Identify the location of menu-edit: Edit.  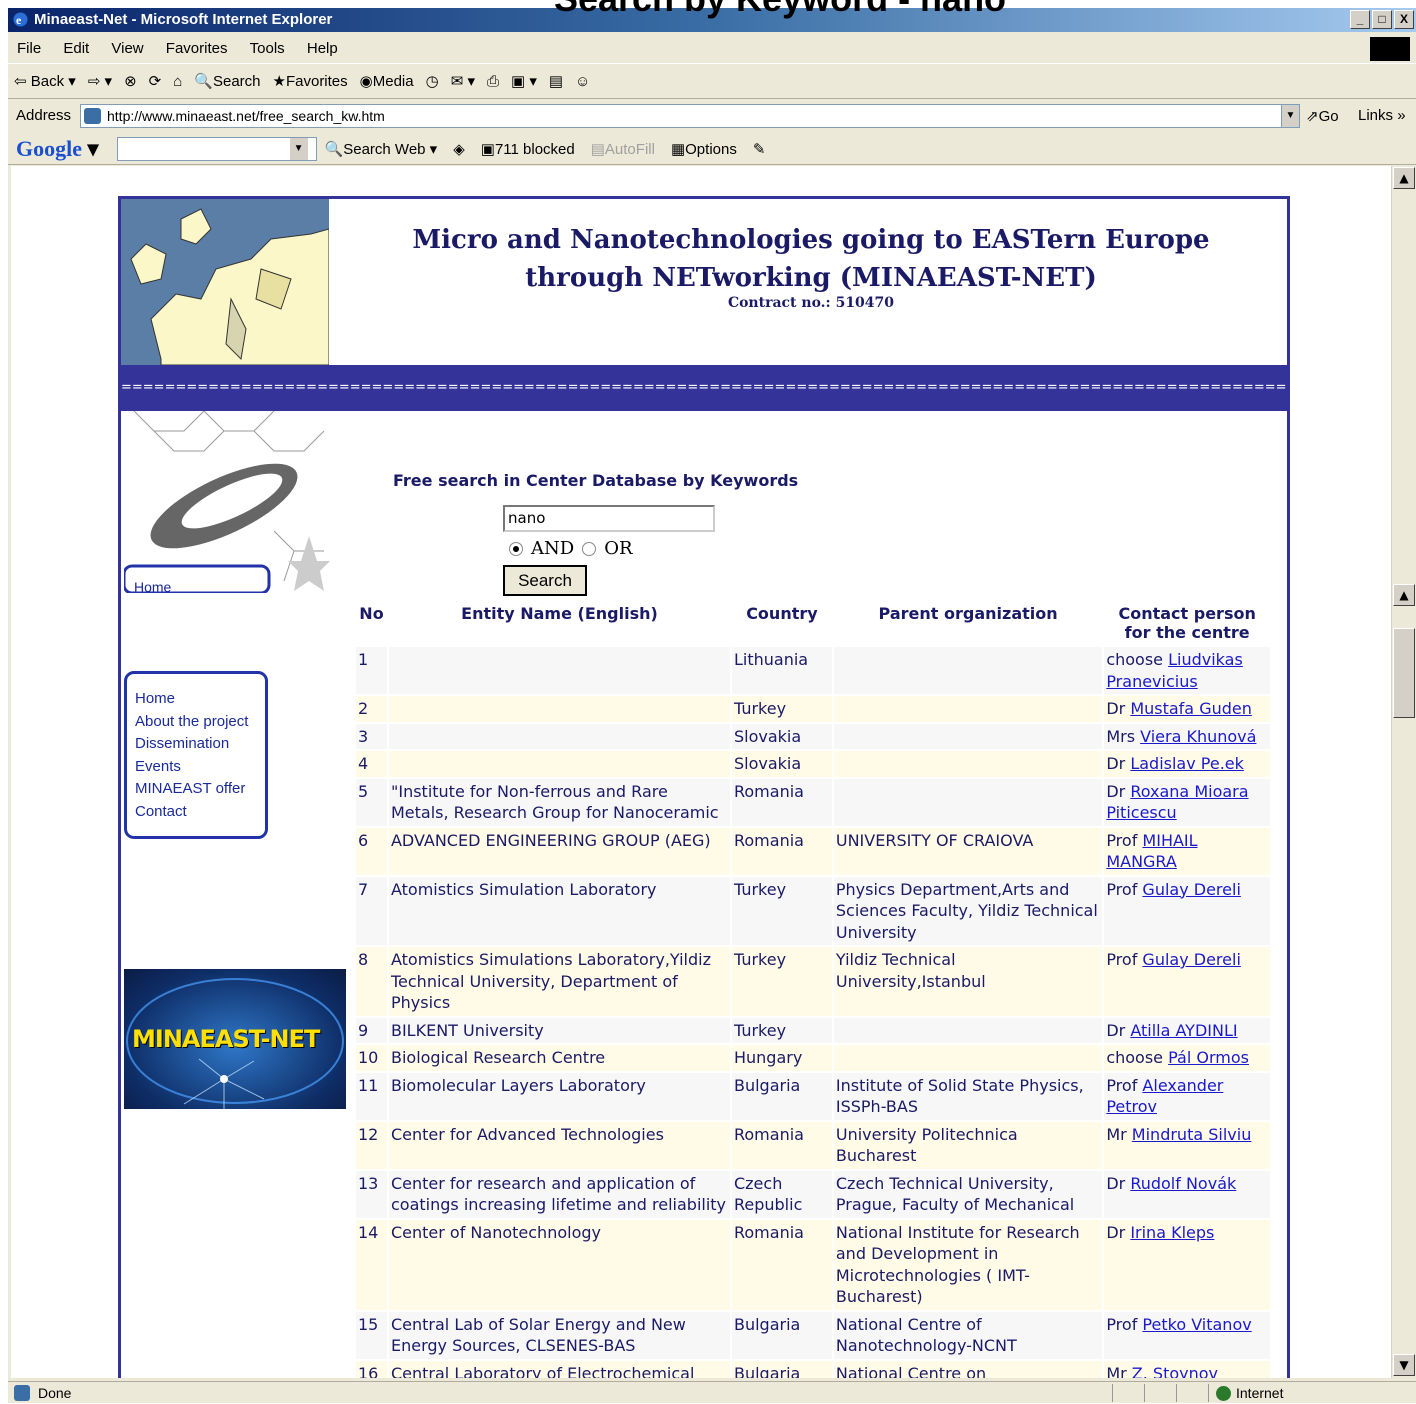
(76, 48).